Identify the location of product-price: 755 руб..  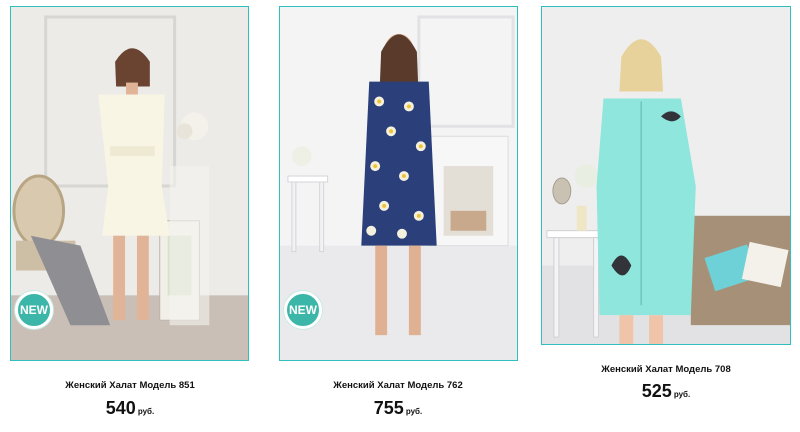
(398, 408).